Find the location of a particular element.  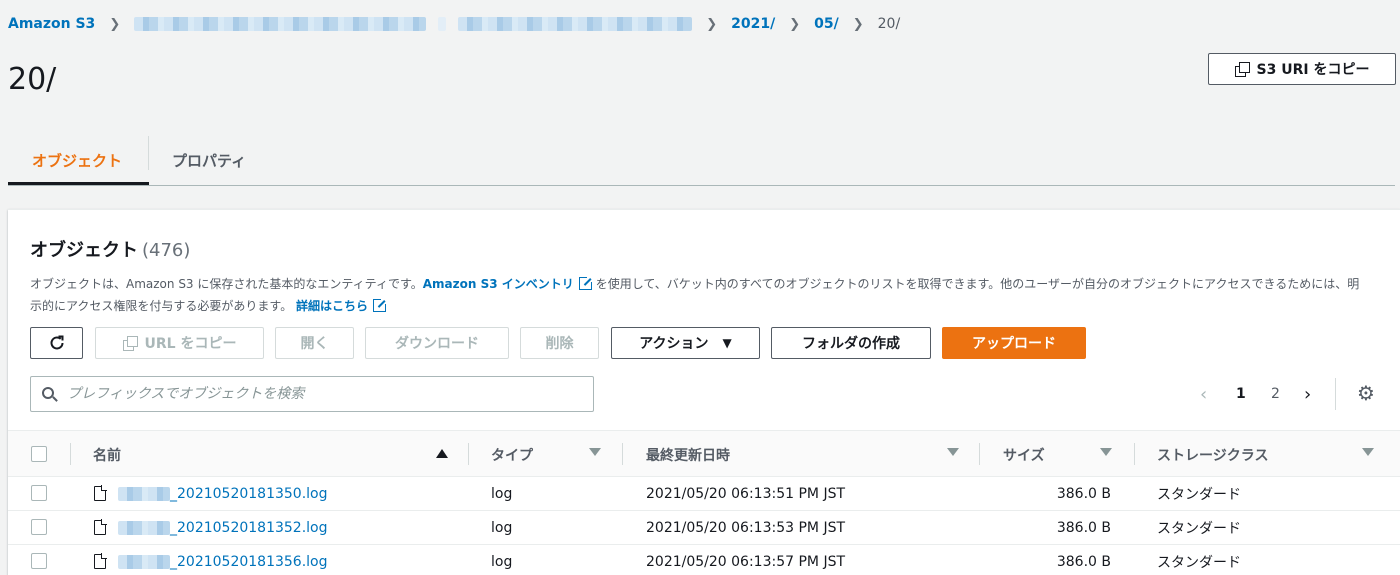

column-size-label: サイズ is located at coordinates (1024, 455).